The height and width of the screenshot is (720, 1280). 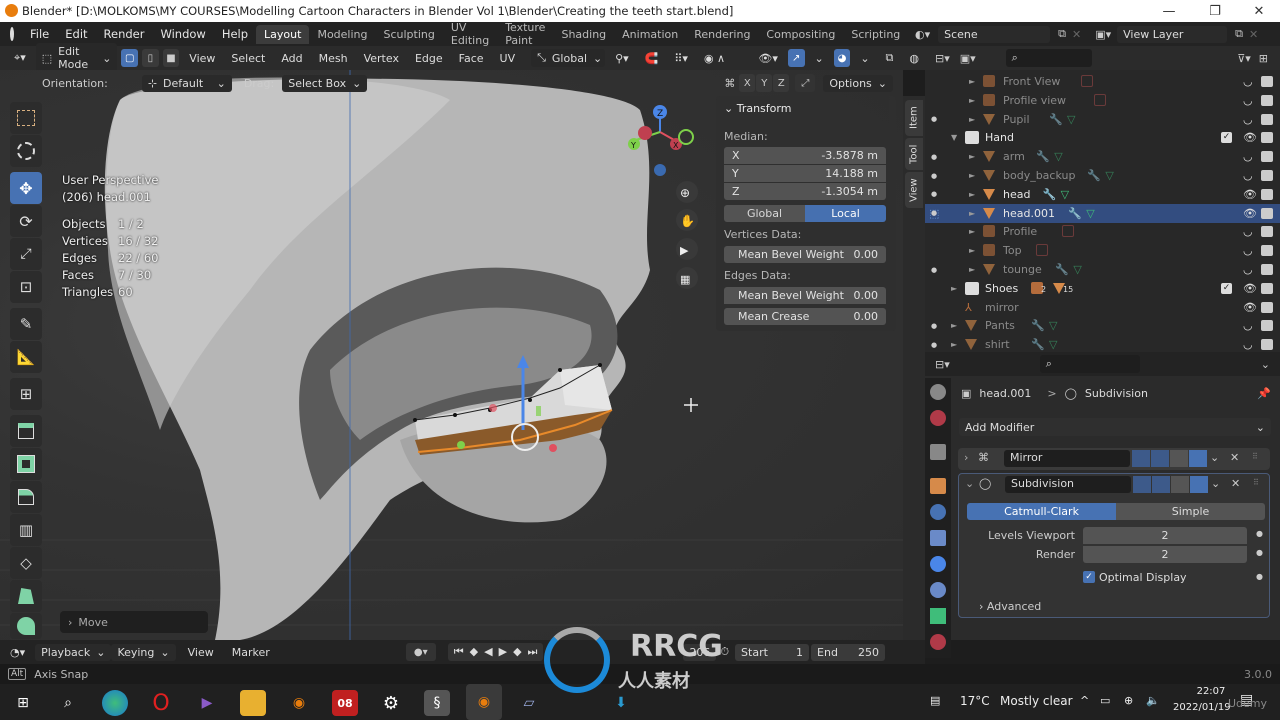 I want to click on tab-tool: Tool, so click(x=914, y=154).